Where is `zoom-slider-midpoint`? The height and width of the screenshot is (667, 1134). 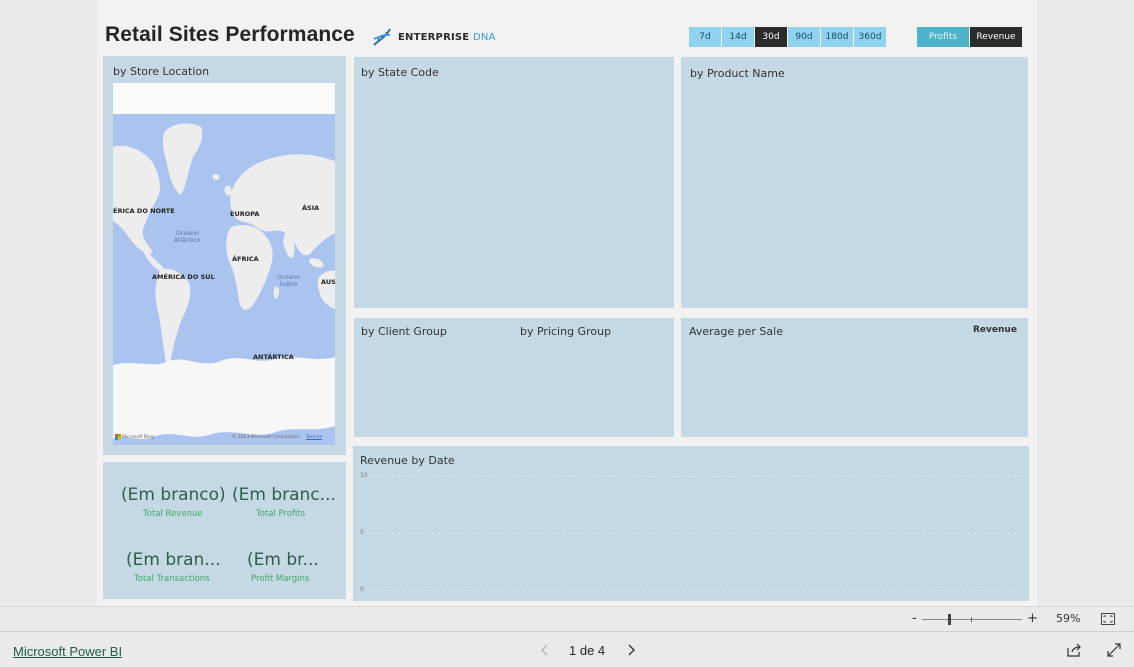
zoom-slider-midpoint is located at coordinates (971, 619).